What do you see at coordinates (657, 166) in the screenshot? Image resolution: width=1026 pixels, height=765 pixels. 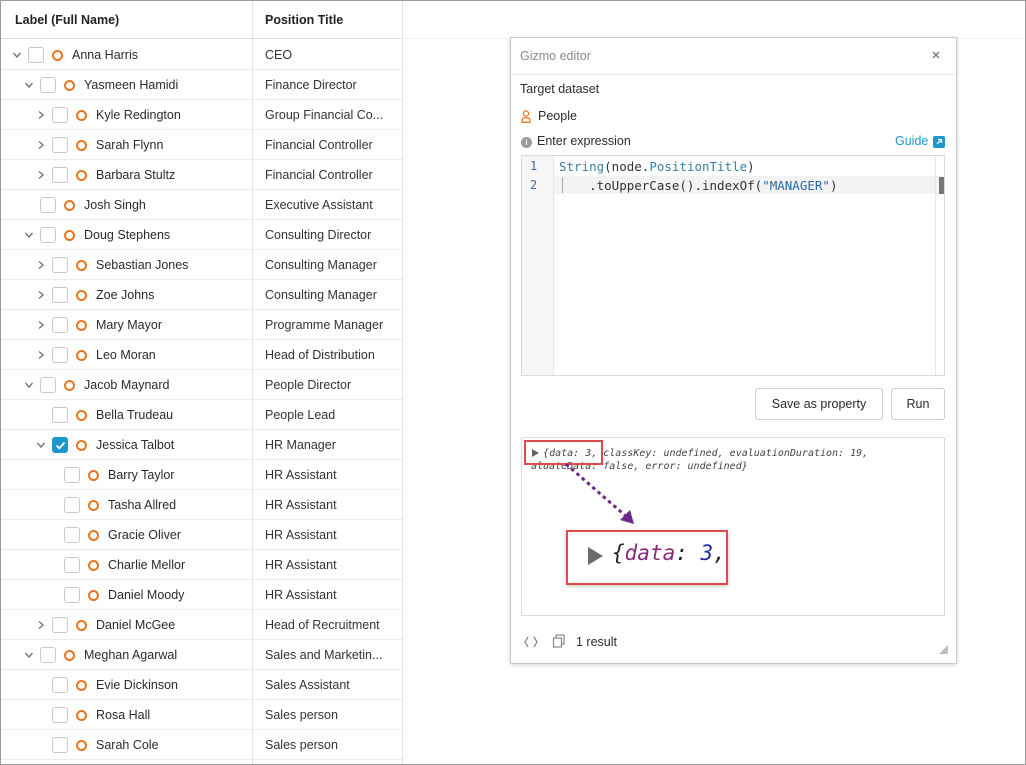 I see `code-line-1: String(node.PositionTitle)` at bounding box center [657, 166].